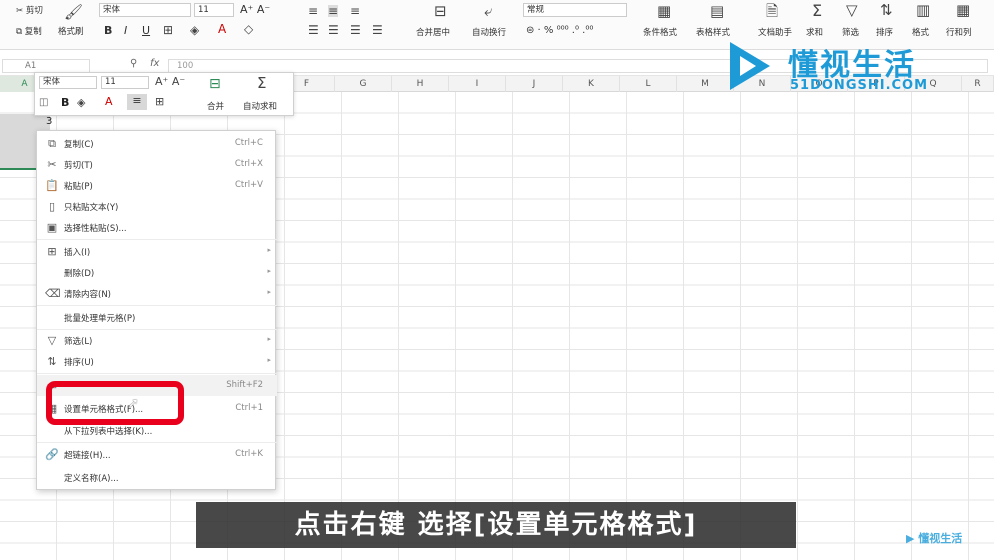 This screenshot has width=994, height=560. I want to click on rows-columns-icon: ▦, so click(963, 10).